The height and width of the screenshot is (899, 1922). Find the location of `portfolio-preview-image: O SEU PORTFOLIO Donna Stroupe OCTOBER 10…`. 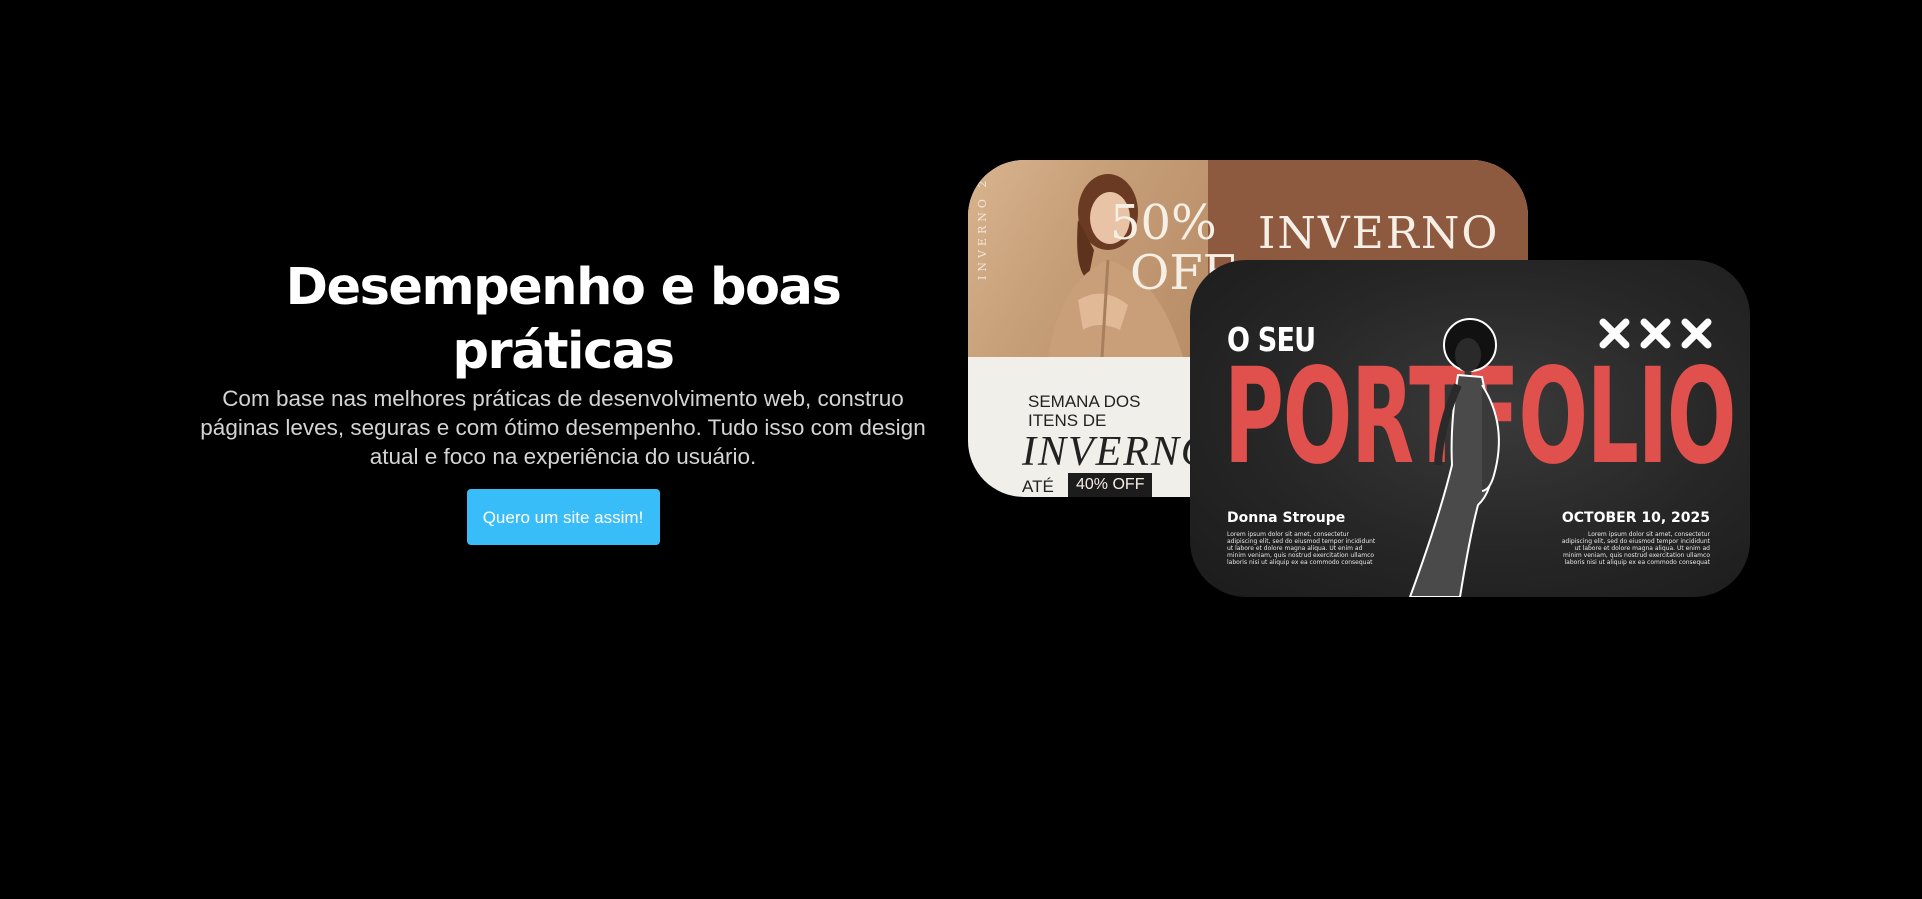

portfolio-preview-image: O SEU PORTFOLIO Donna Stroupe OCTOBER 10… is located at coordinates (1470, 428).